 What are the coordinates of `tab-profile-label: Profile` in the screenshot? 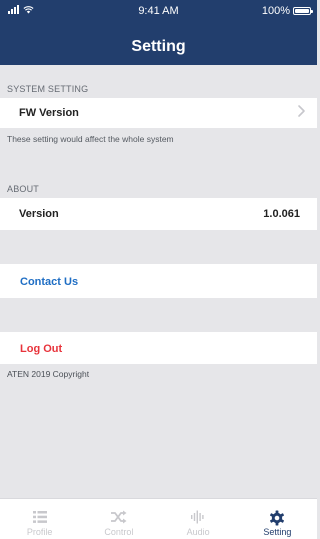 It's located at (39, 532).